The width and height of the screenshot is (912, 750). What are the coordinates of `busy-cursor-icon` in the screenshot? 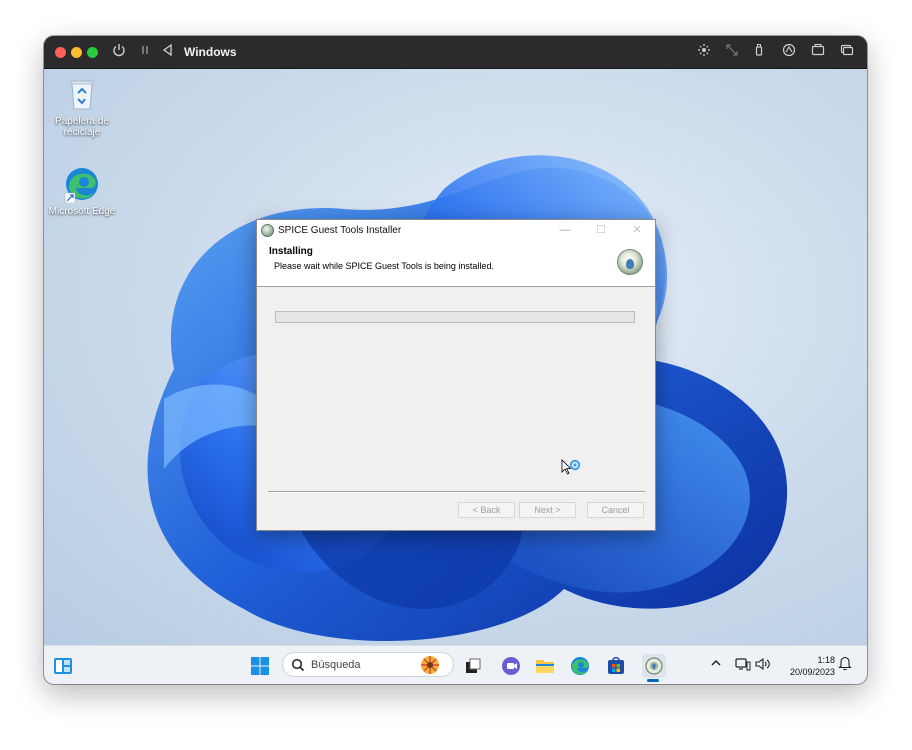 It's located at (571, 469).